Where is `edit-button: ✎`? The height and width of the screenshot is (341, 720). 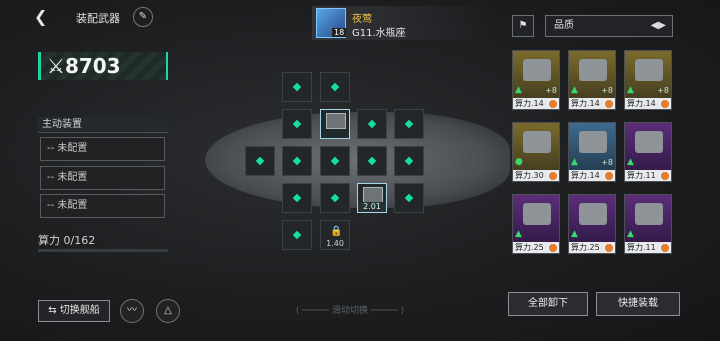 edit-button: ✎ is located at coordinates (143, 17).